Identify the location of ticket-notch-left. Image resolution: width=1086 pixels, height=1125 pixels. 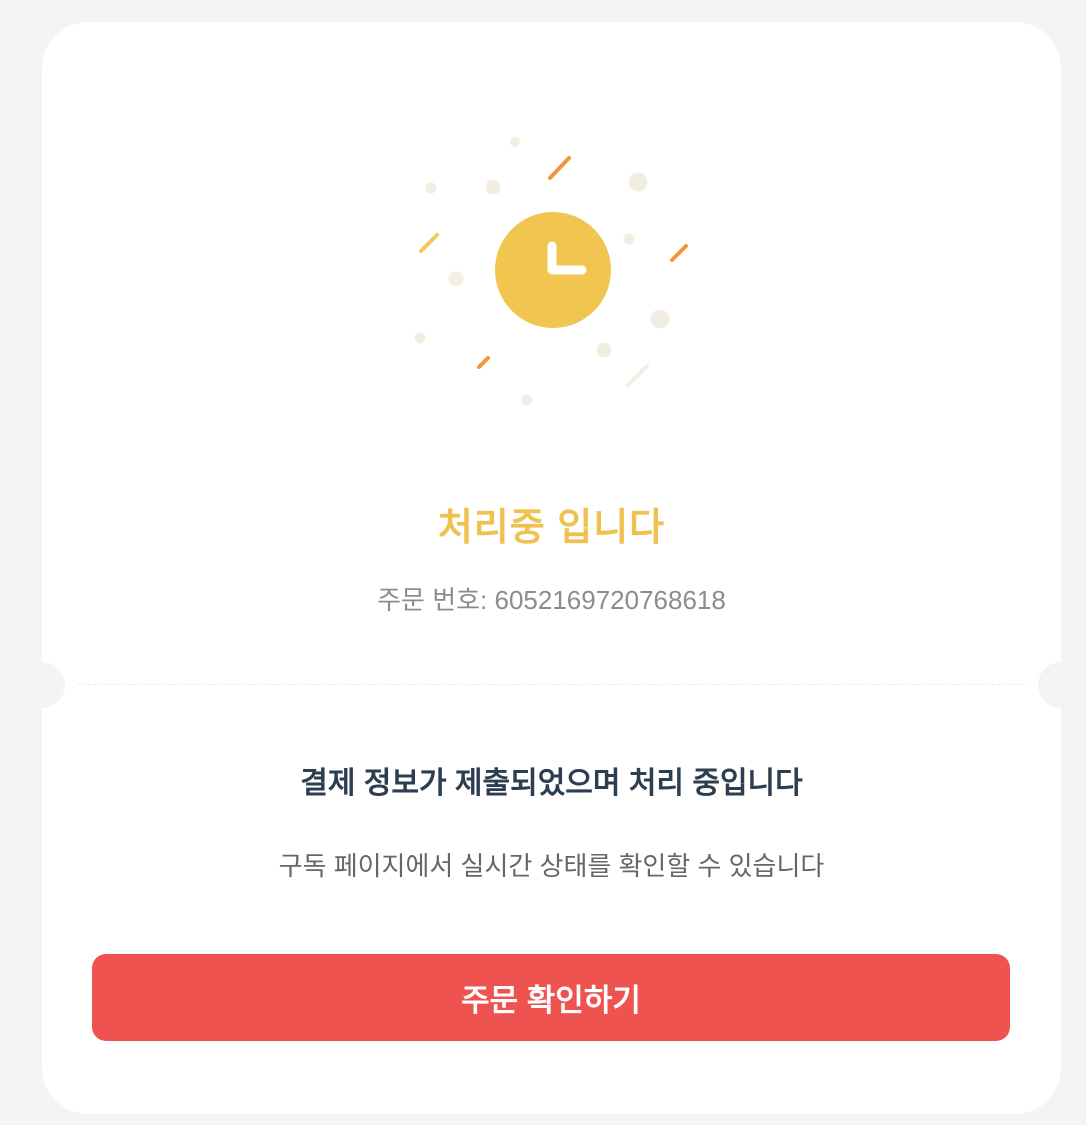
(42, 685).